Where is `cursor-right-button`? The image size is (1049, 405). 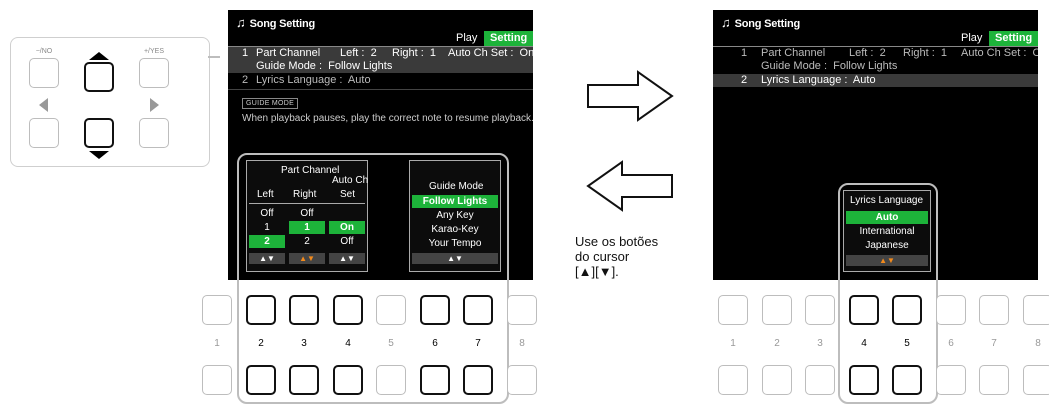
cursor-right-button is located at coordinates (154, 133).